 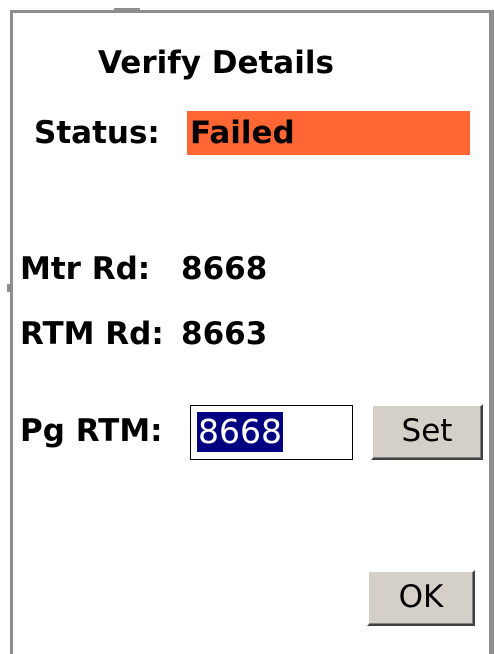 What do you see at coordinates (11, 332) in the screenshot?
I see `window-frame-left` at bounding box center [11, 332].